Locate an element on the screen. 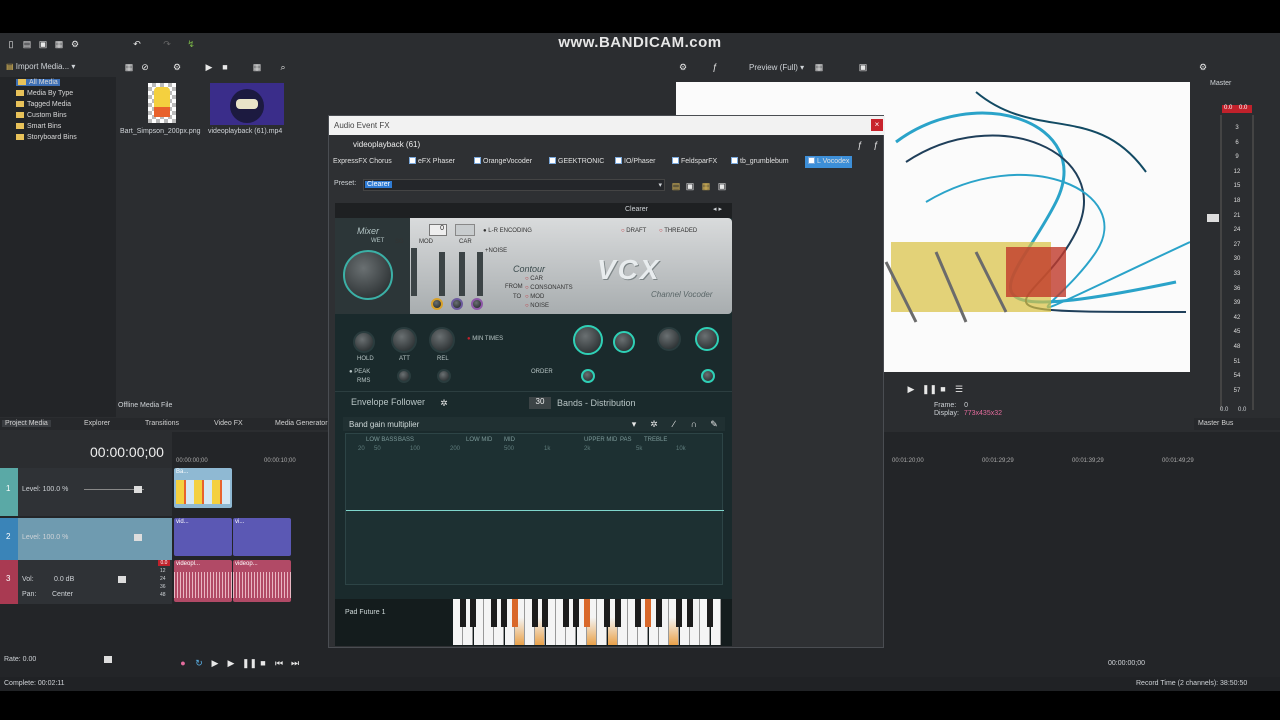 The image size is (1280, 720). fx-chain-item: GEEKTRONIC is located at coordinates (576, 162).